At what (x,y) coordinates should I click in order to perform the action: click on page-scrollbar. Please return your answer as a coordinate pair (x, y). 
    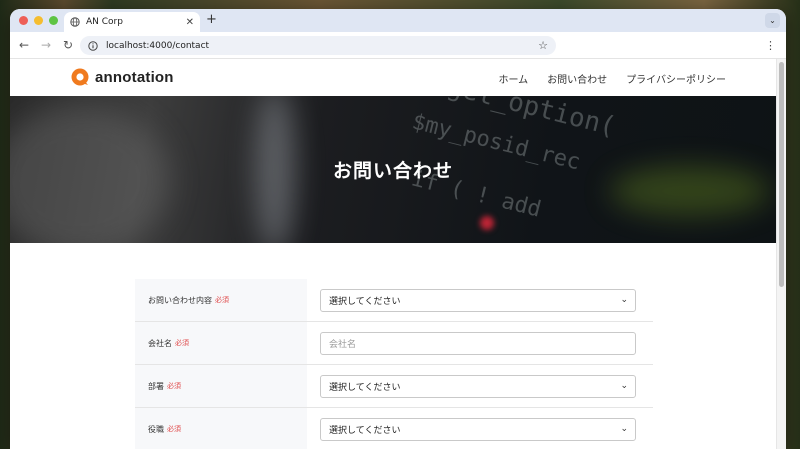
    Looking at the image, I should click on (781, 254).